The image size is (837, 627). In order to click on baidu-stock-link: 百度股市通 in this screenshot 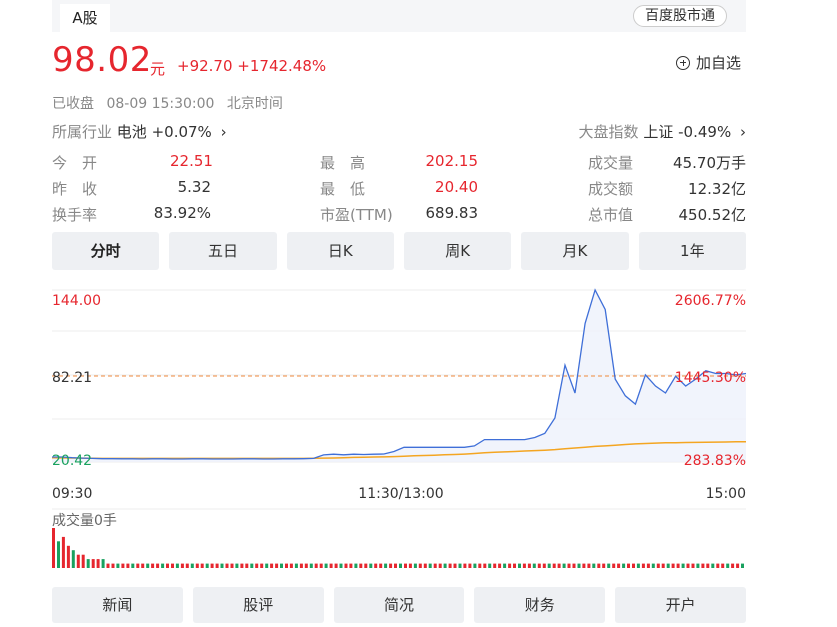, I will do `click(680, 16)`.